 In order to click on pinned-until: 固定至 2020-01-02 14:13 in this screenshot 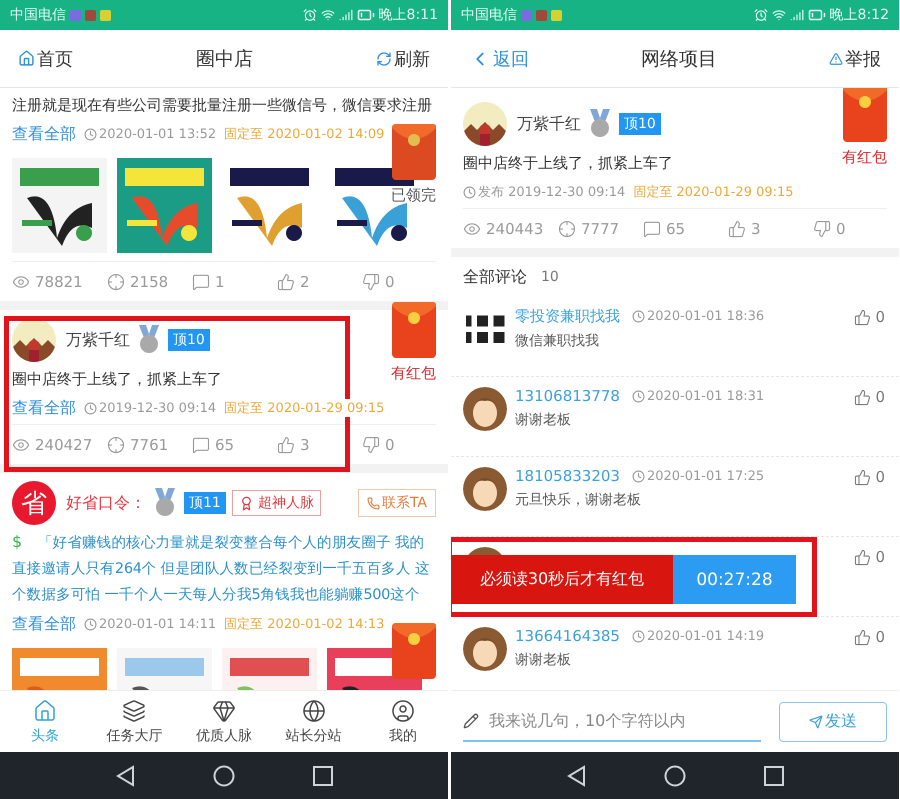, I will do `click(304, 624)`.